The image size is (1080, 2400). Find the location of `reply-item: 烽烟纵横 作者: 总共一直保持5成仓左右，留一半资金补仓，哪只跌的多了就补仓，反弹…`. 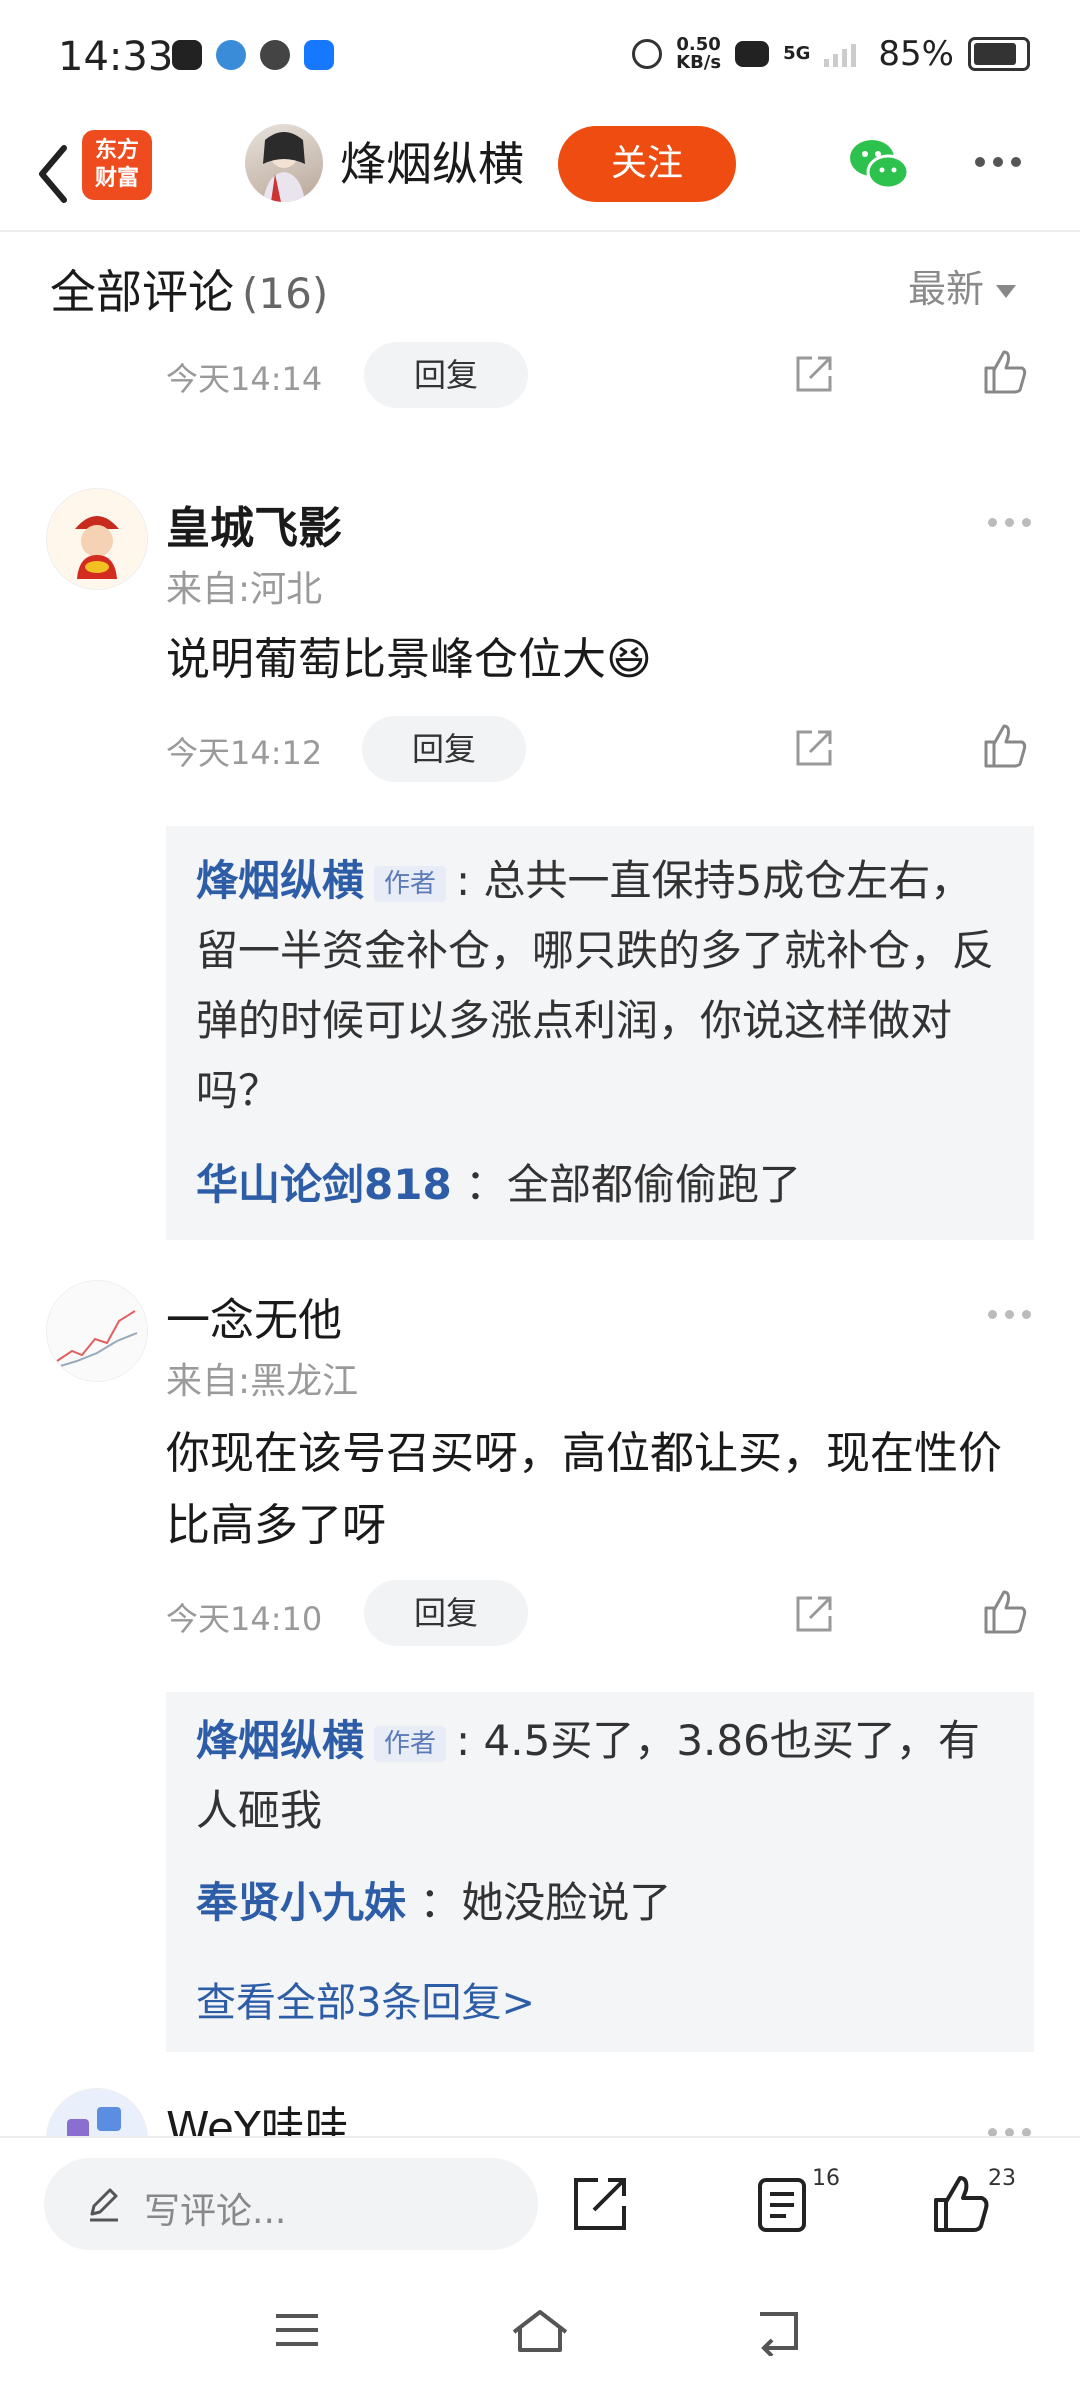

reply-item: 烽烟纵横 作者: 总共一直保持5成仓左右，留一半资金补仓，哪只跌的多了就补仓，反弹… is located at coordinates (602, 986).